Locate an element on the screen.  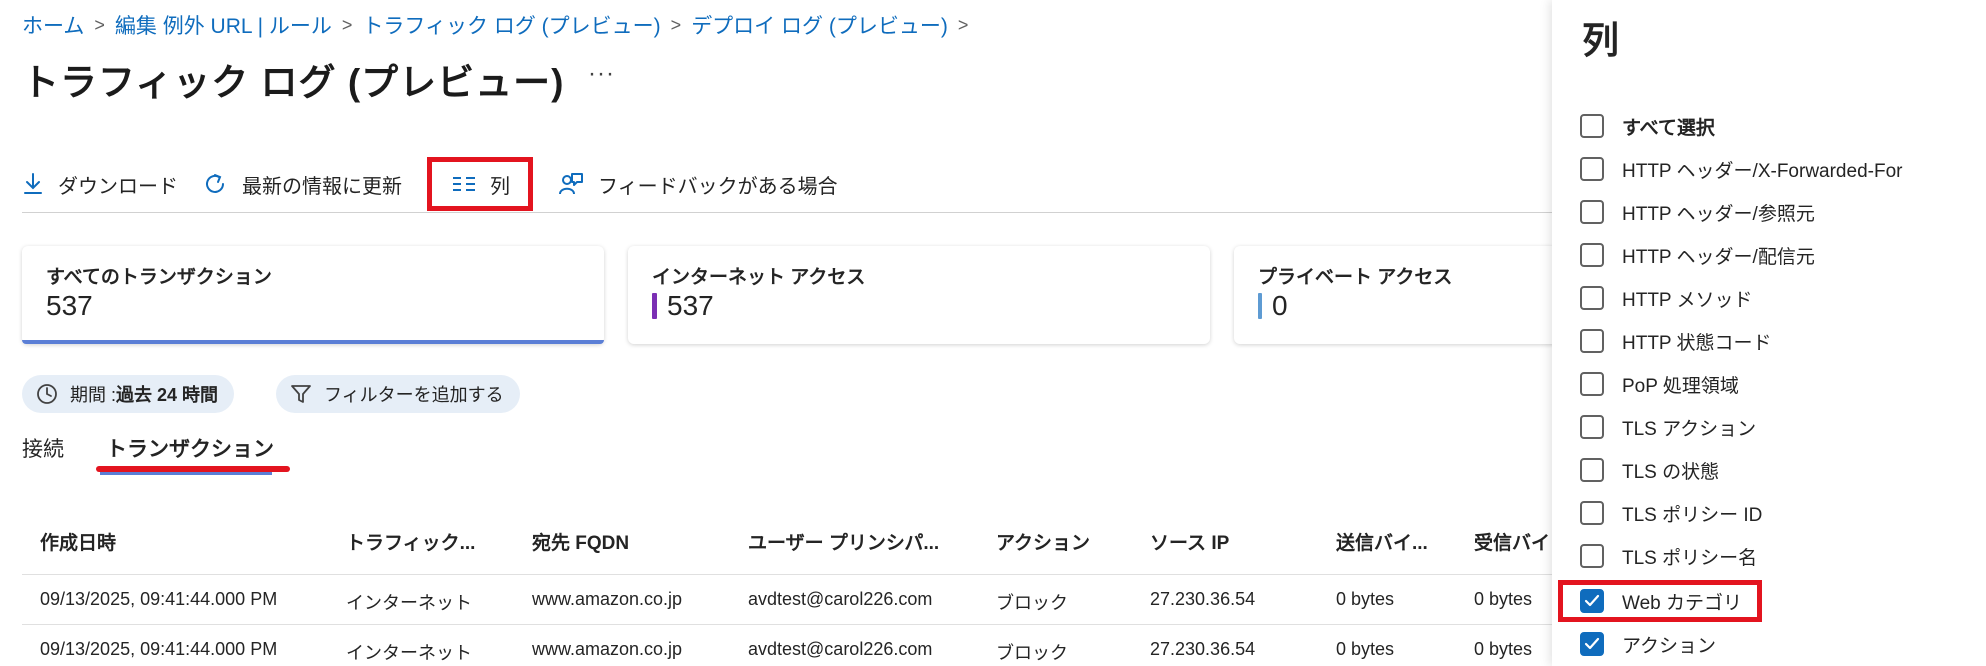
checkmark-icon is located at coordinates (1592, 643).